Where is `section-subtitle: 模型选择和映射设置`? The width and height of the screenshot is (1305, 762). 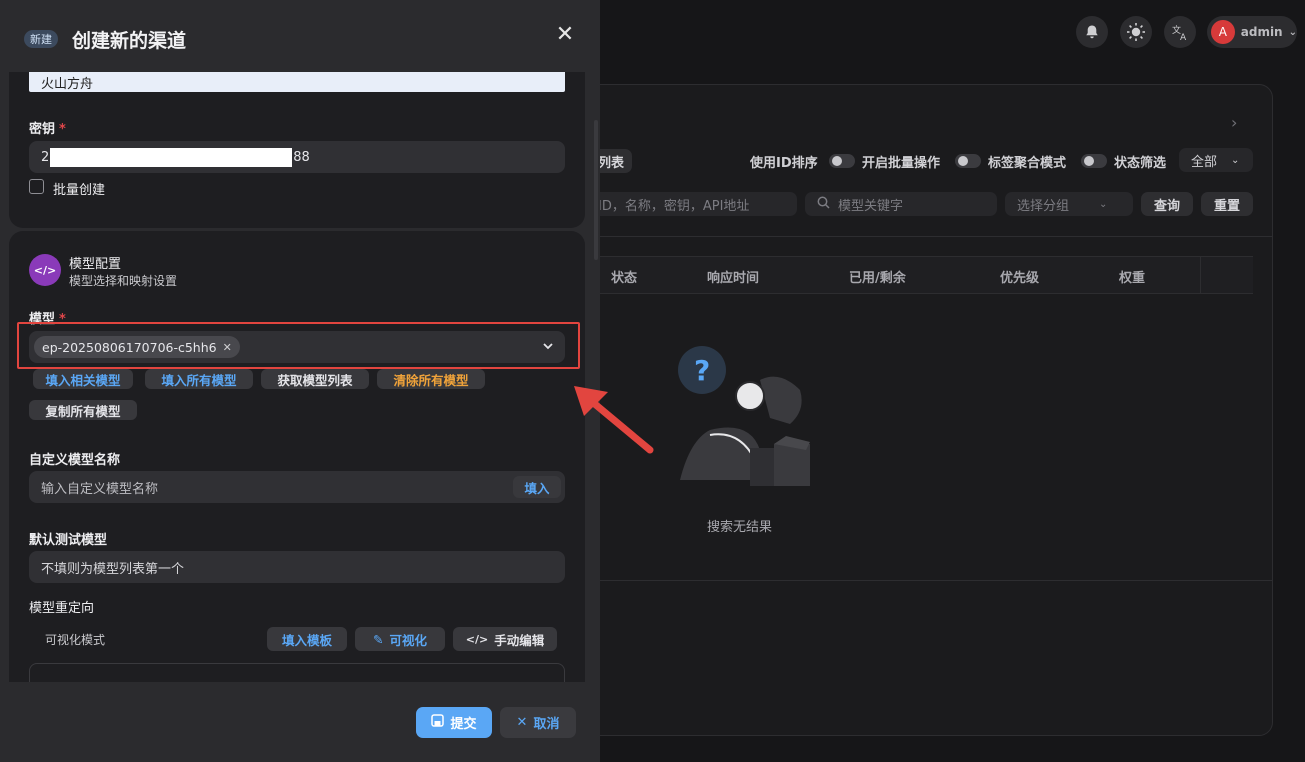 section-subtitle: 模型选择和映射设置 is located at coordinates (123, 281).